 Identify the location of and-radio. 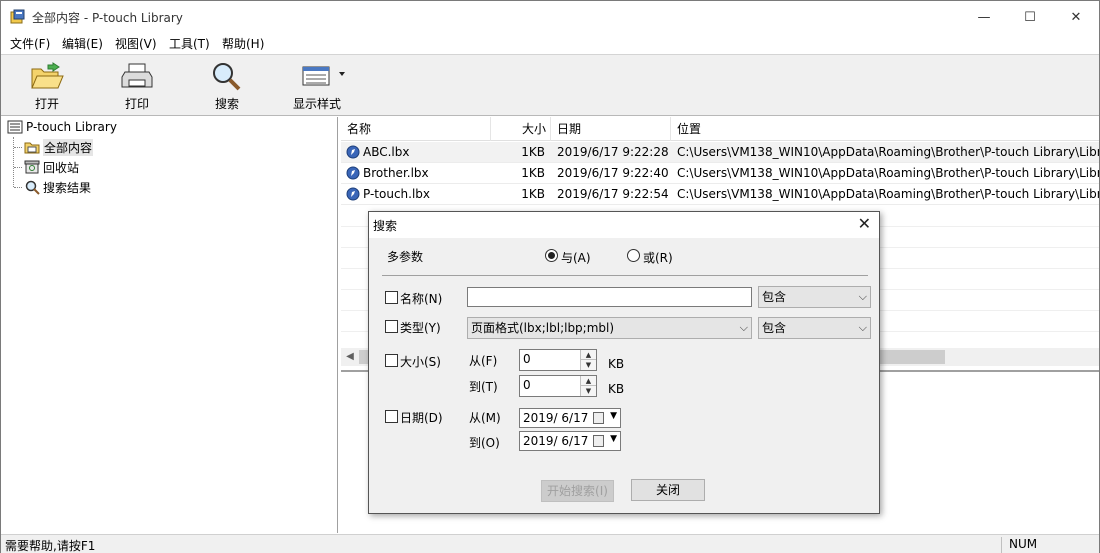
(551, 255).